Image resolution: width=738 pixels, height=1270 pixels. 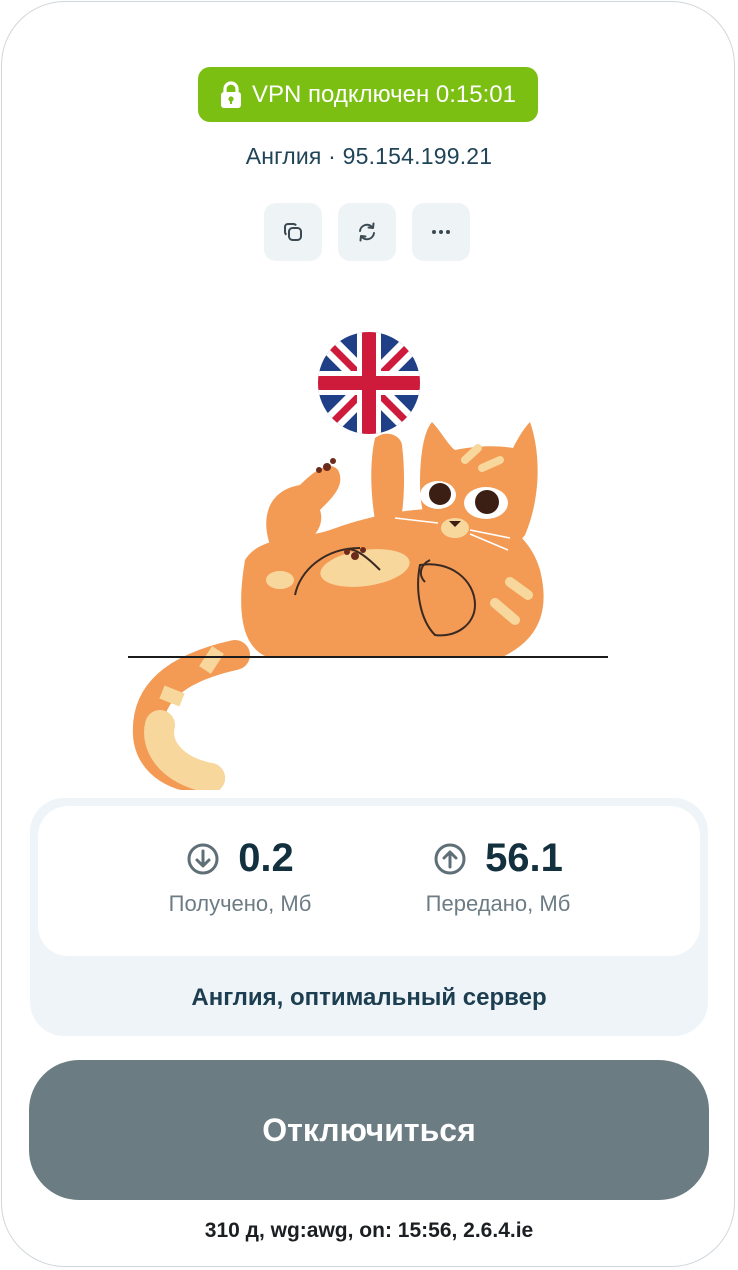 I want to click on refresh-button, so click(x=367, y=232).